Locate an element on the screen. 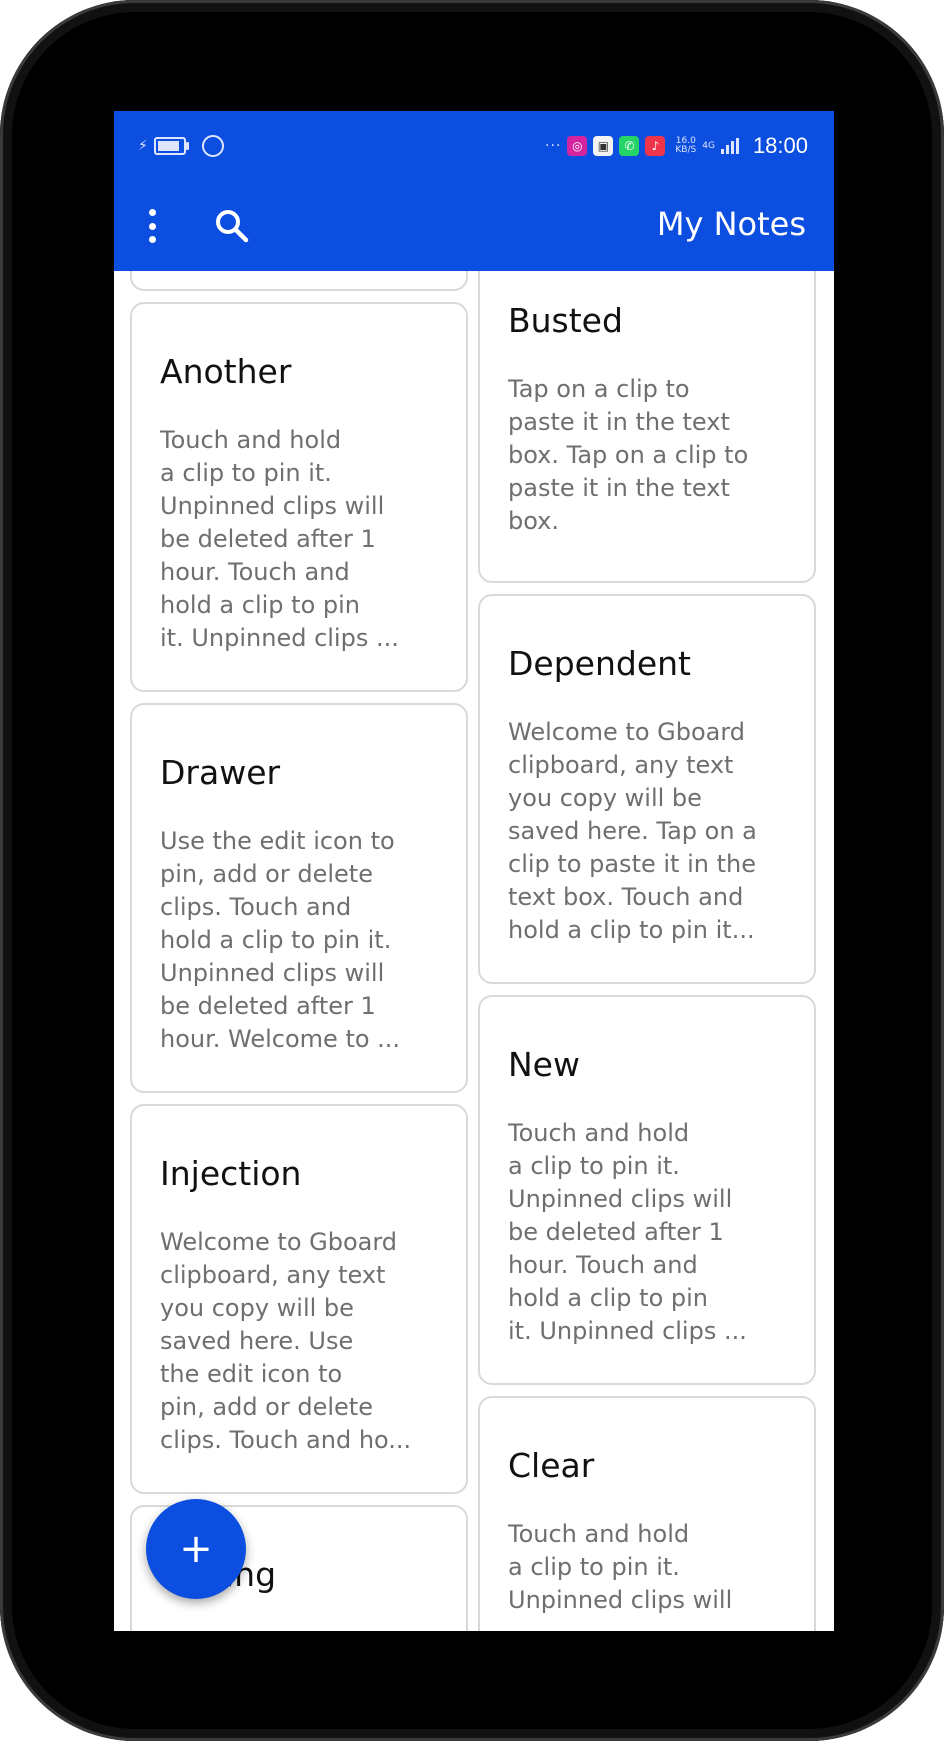 The height and width of the screenshot is (1741, 944). add-note-button: + is located at coordinates (196, 1549).